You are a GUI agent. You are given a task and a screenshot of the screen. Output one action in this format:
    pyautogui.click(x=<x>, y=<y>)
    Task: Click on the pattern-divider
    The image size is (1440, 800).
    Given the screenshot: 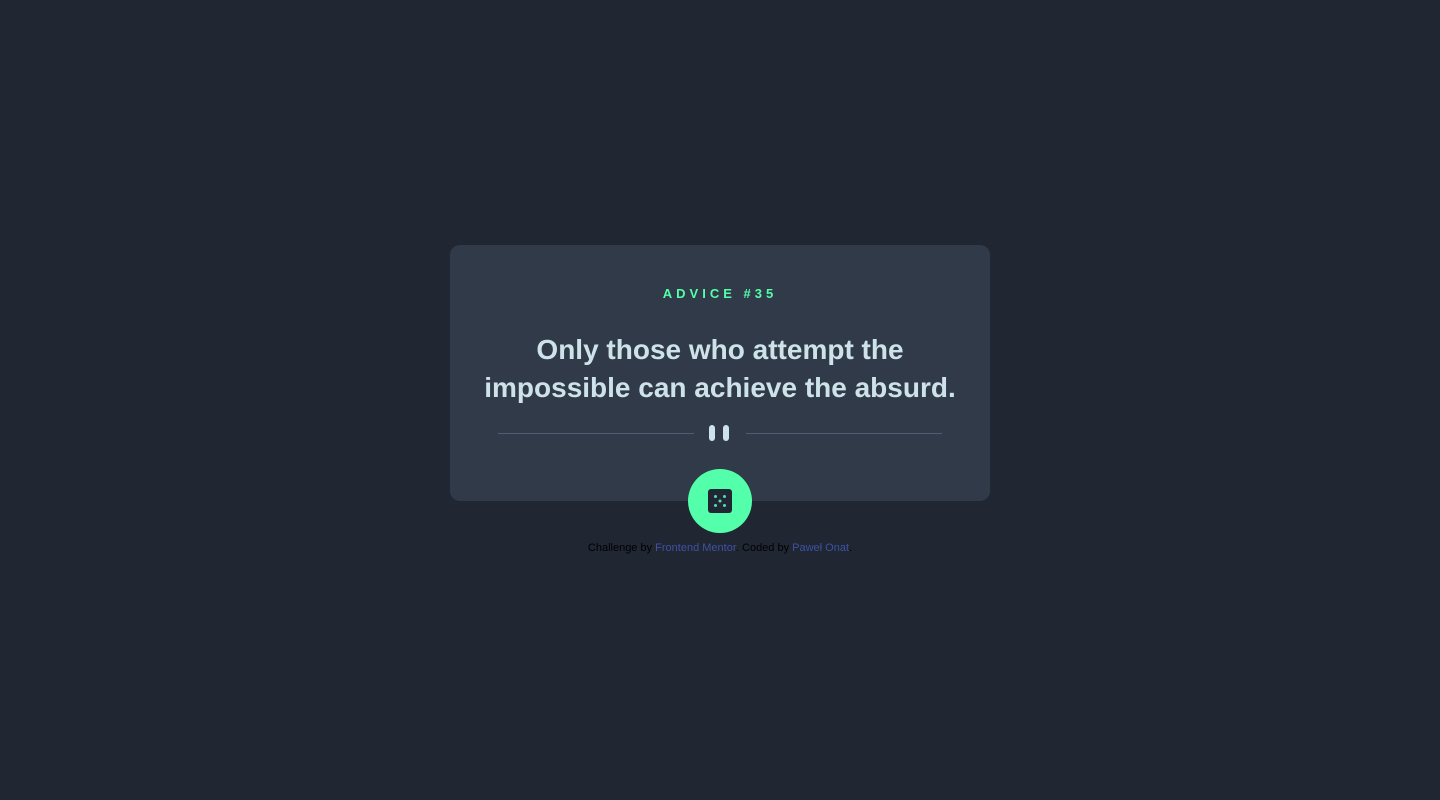 What is the action you would take?
    pyautogui.click(x=720, y=433)
    